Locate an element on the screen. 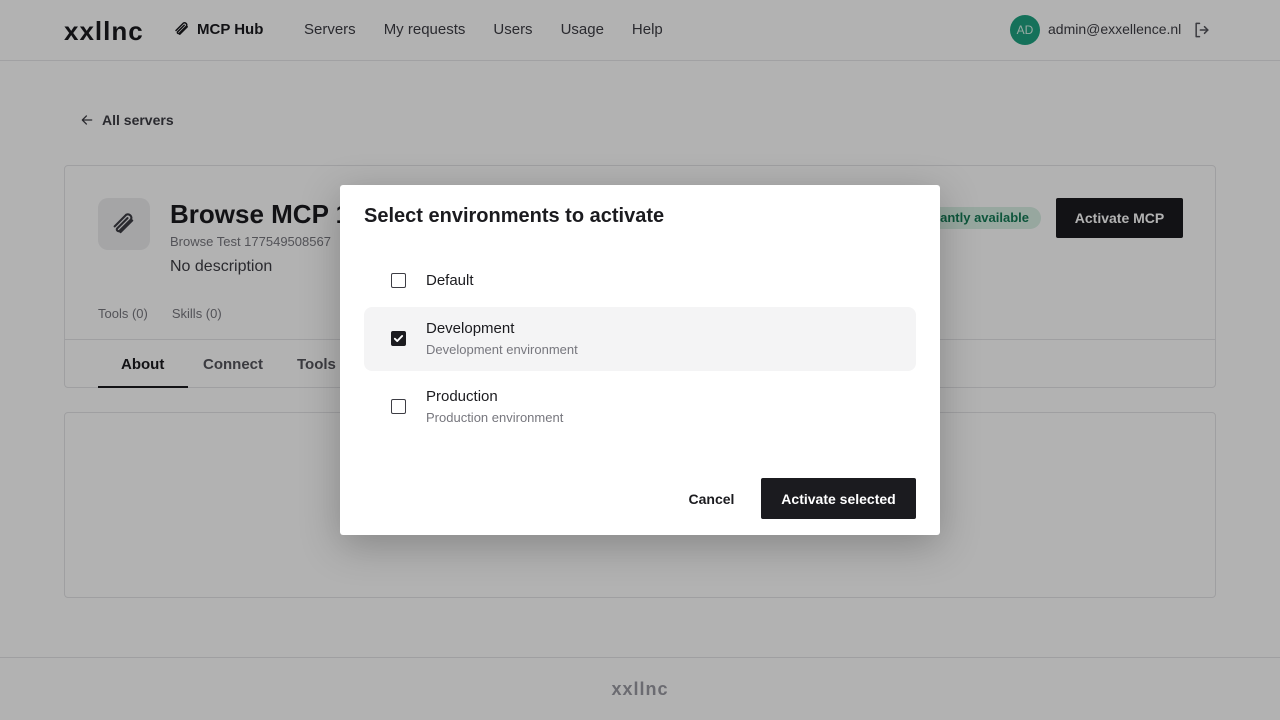  env-name: Default is located at coordinates (450, 280).